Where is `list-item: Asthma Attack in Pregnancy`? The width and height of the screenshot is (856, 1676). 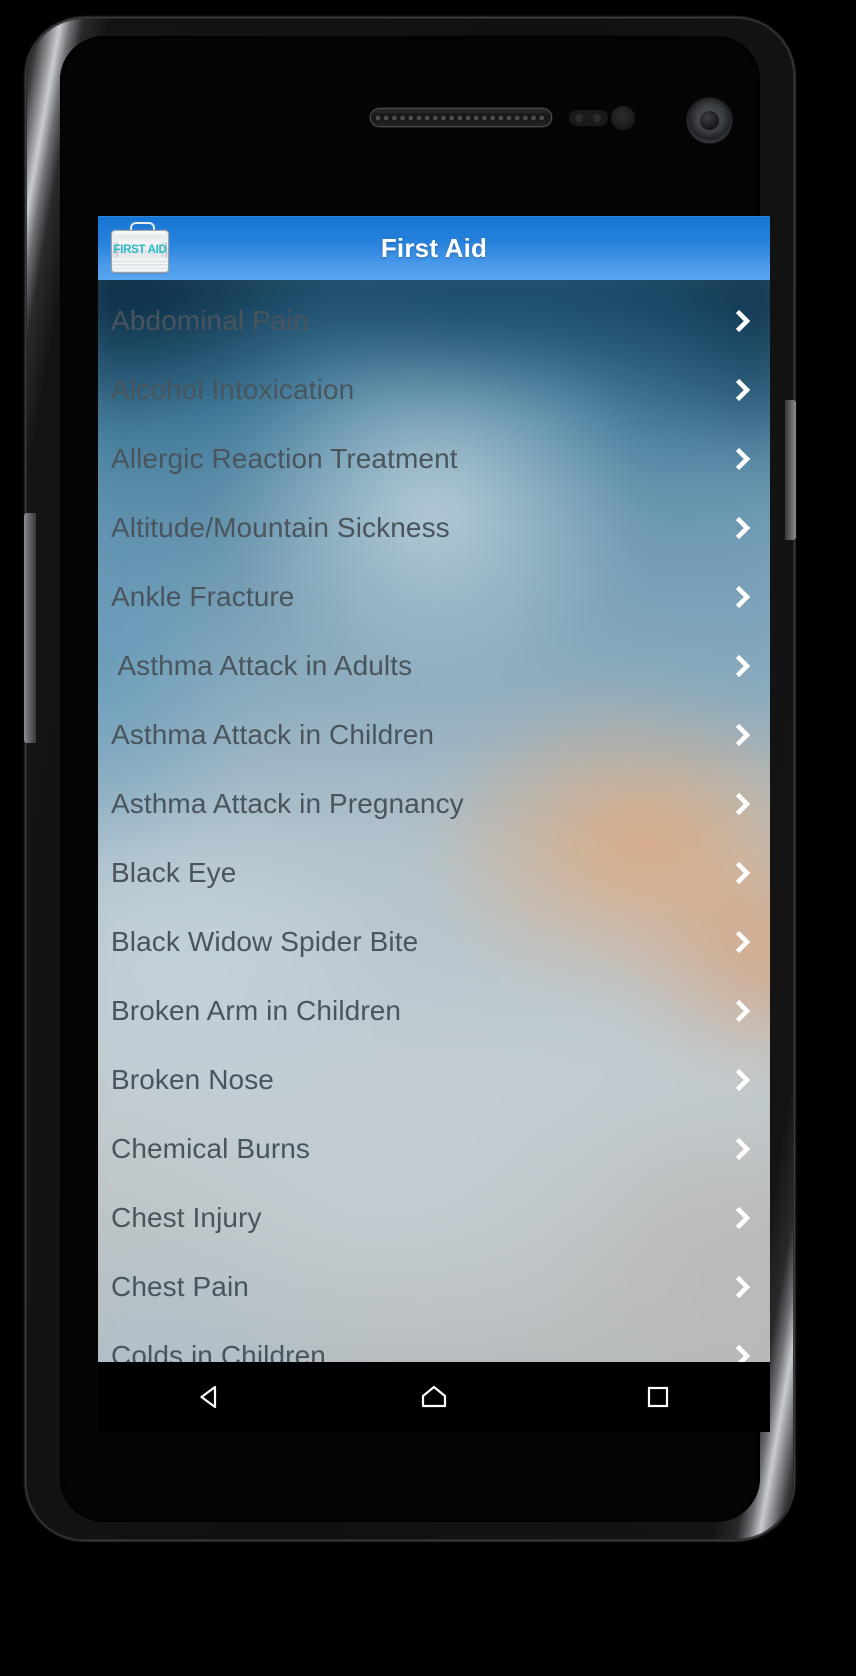
list-item: Asthma Attack in Pregnancy is located at coordinates (434, 803).